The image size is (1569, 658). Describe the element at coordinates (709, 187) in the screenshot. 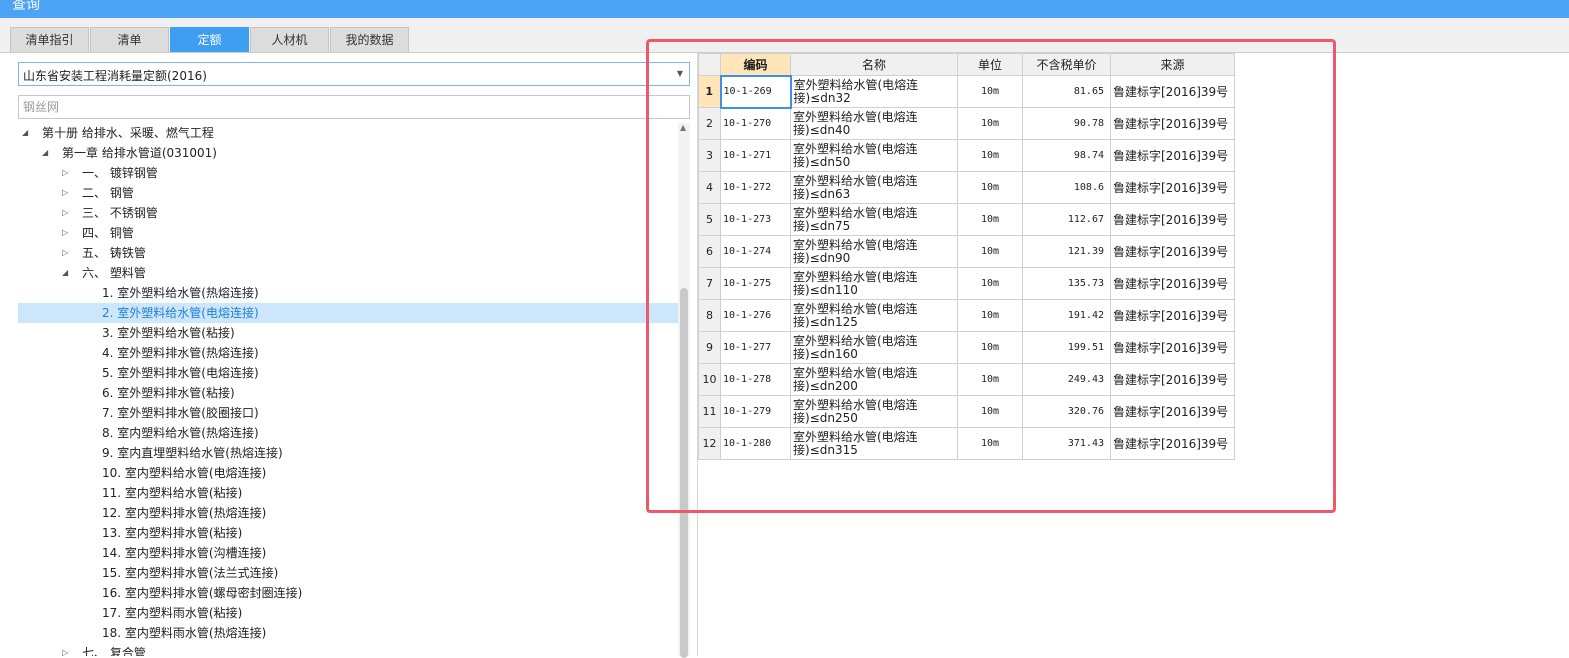

I see `row-number: 4` at that location.